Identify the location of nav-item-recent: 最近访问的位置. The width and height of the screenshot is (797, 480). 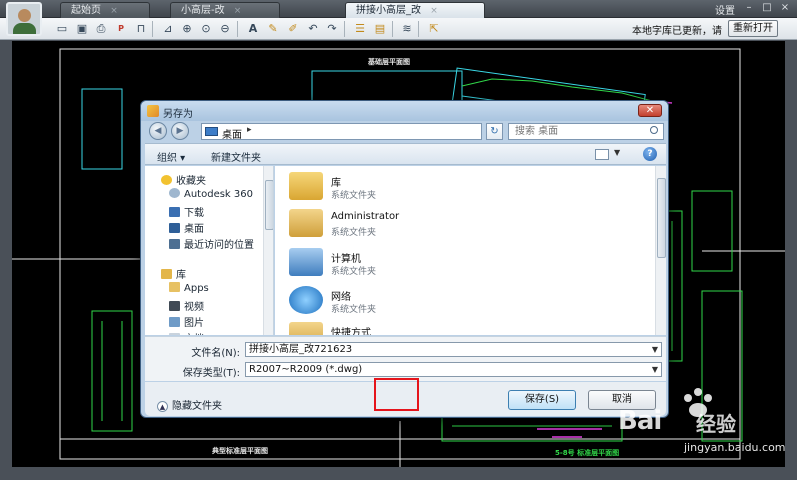
(211, 243).